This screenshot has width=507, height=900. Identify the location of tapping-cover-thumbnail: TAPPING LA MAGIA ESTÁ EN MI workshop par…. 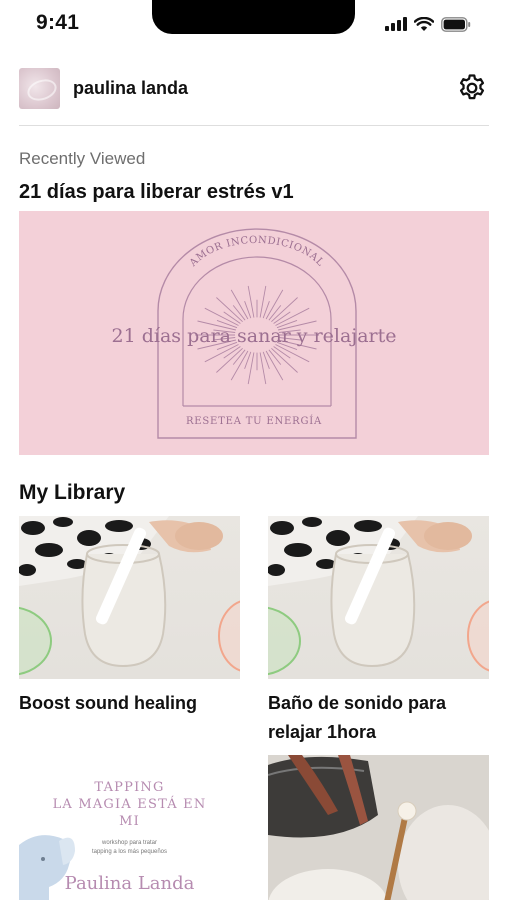
(129, 827).